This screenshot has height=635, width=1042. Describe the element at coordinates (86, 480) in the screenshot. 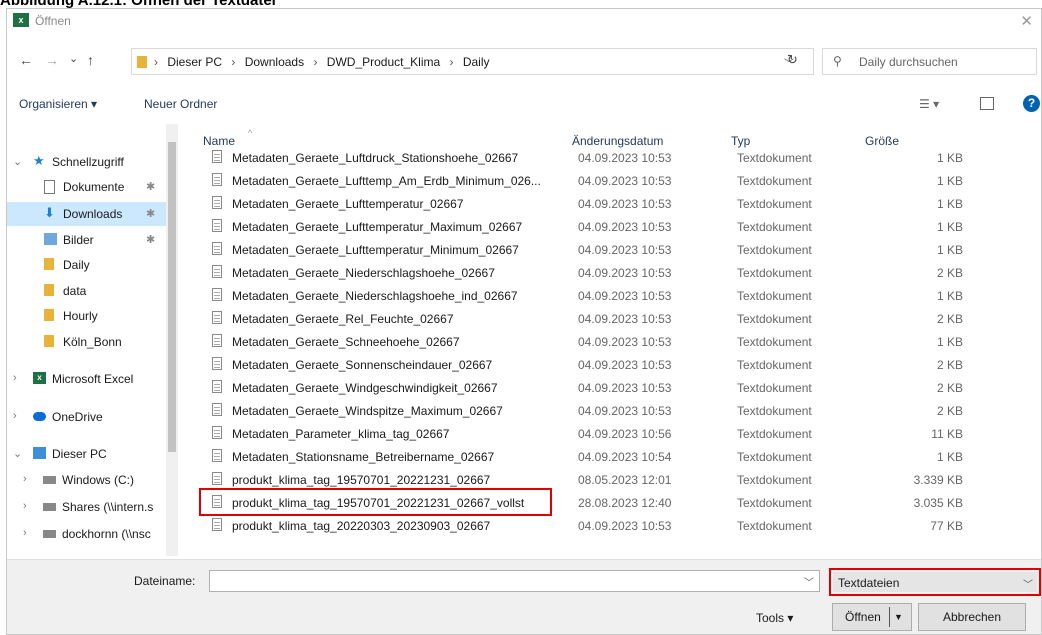

I see `sidebar-item-windows-c: › Windows (C:)` at that location.